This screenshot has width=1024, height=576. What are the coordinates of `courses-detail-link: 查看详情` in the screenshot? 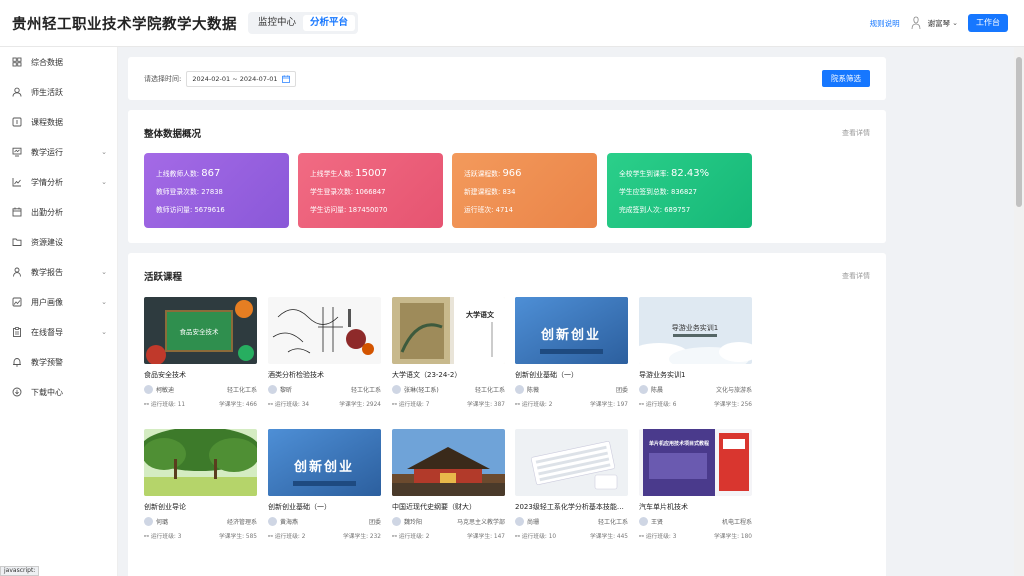 It's located at (856, 276).